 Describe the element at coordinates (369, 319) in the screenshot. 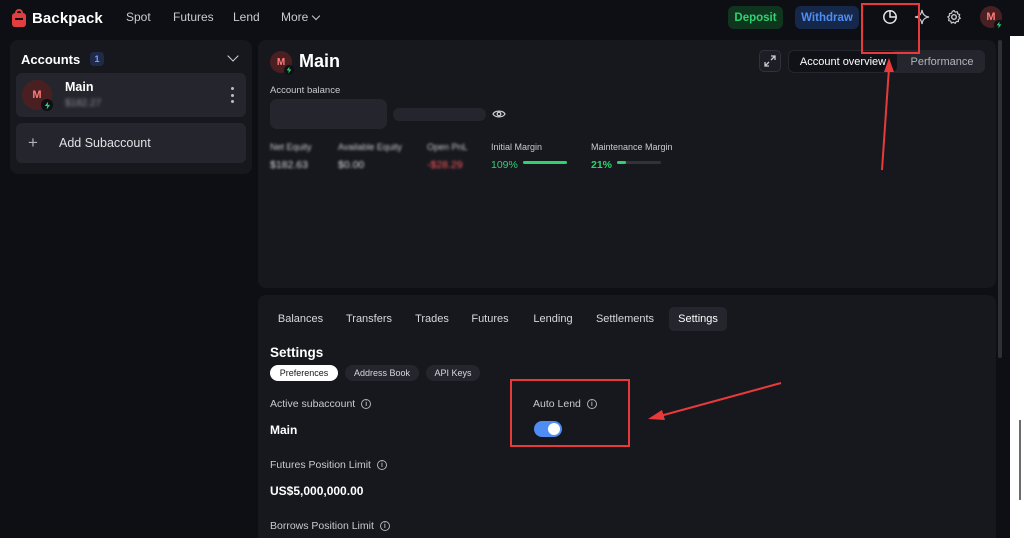

I see `tab-transfers: Transfers` at that location.